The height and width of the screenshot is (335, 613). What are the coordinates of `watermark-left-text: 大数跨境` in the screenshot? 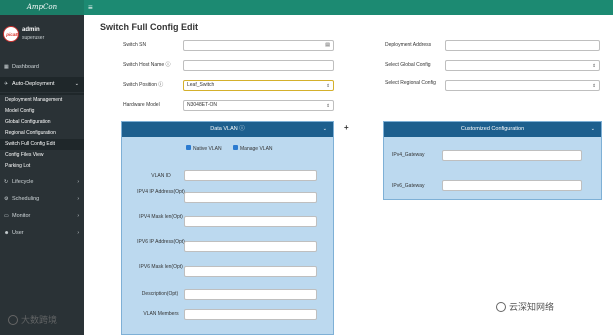 It's located at (39, 320).